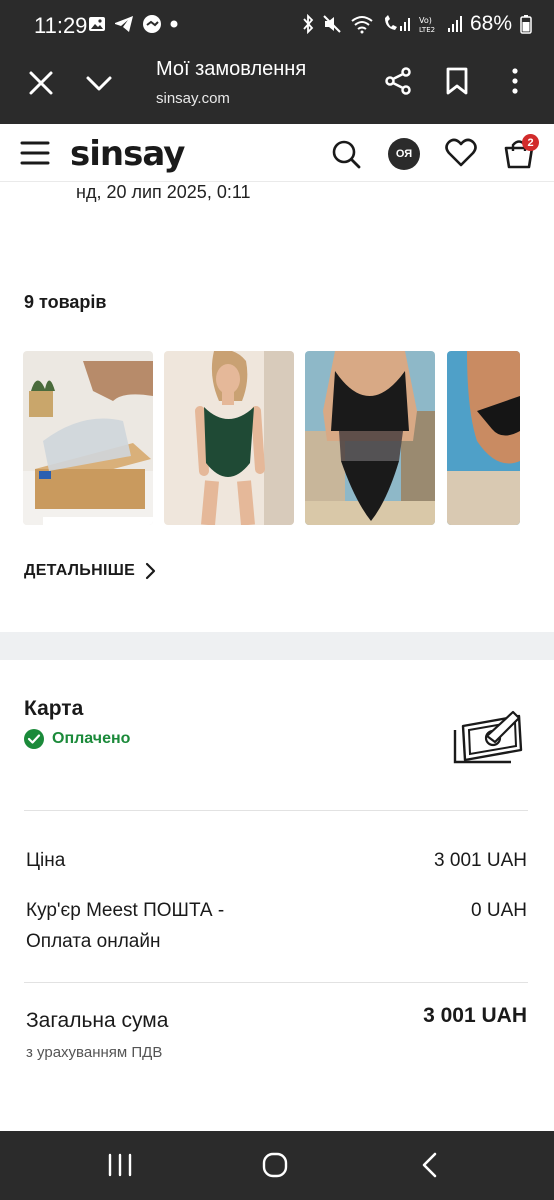  What do you see at coordinates (397, 23) in the screenshot?
I see `call-signal-icon` at bounding box center [397, 23].